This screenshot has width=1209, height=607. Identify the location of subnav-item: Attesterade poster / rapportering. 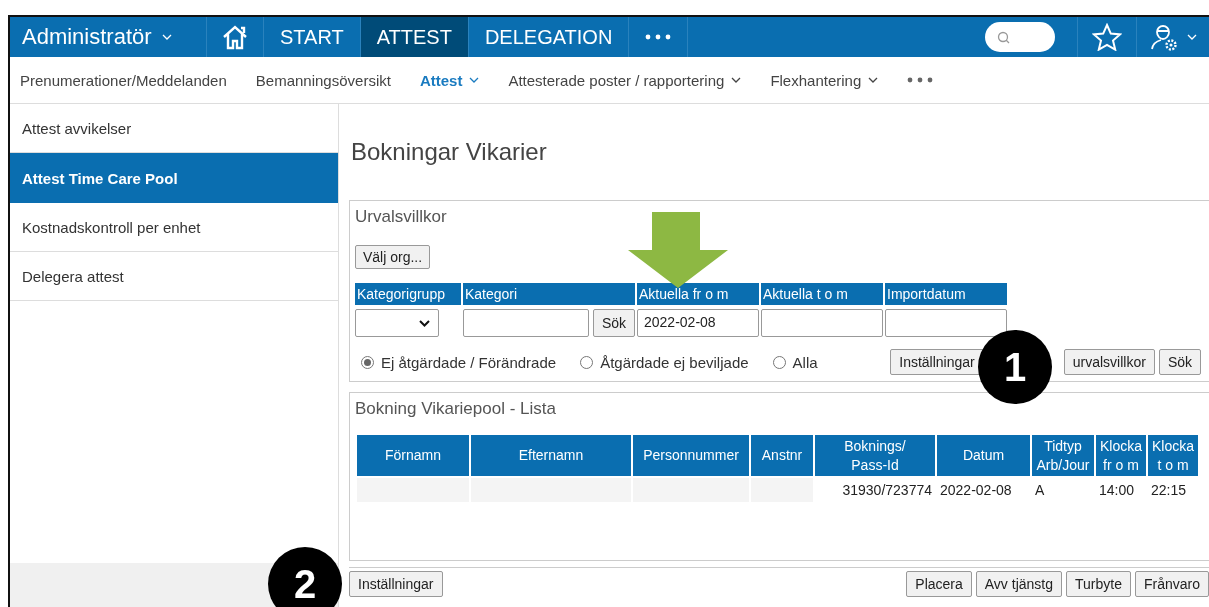
(625, 80).